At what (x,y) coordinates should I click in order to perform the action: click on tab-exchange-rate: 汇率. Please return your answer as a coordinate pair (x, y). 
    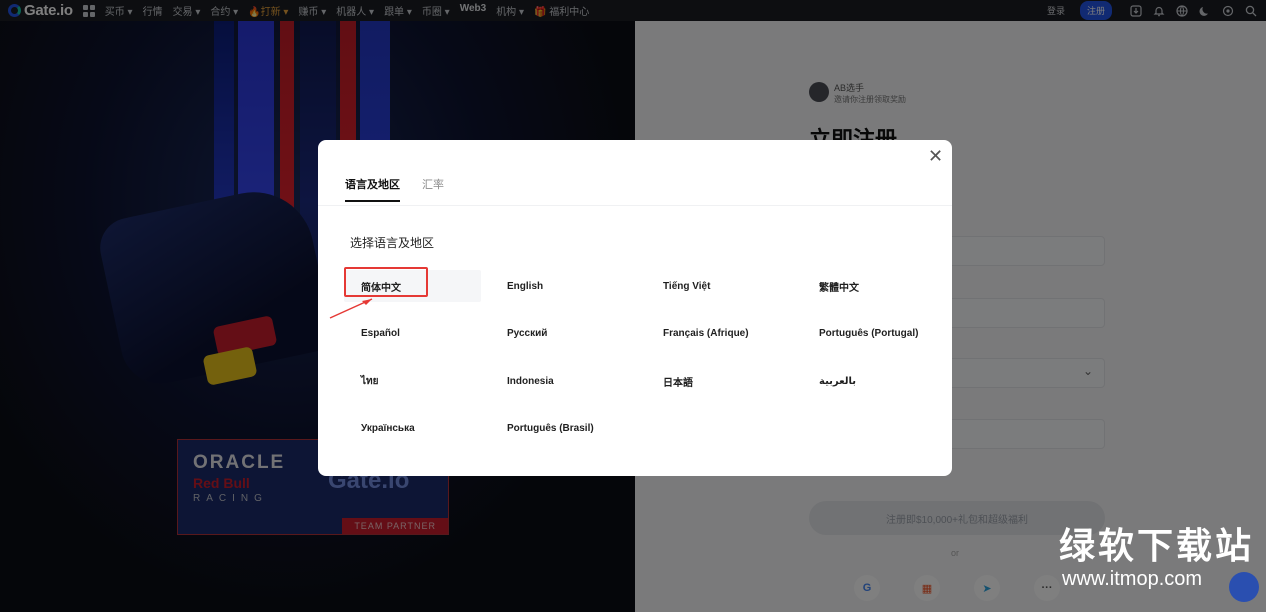
    Looking at the image, I should click on (433, 189).